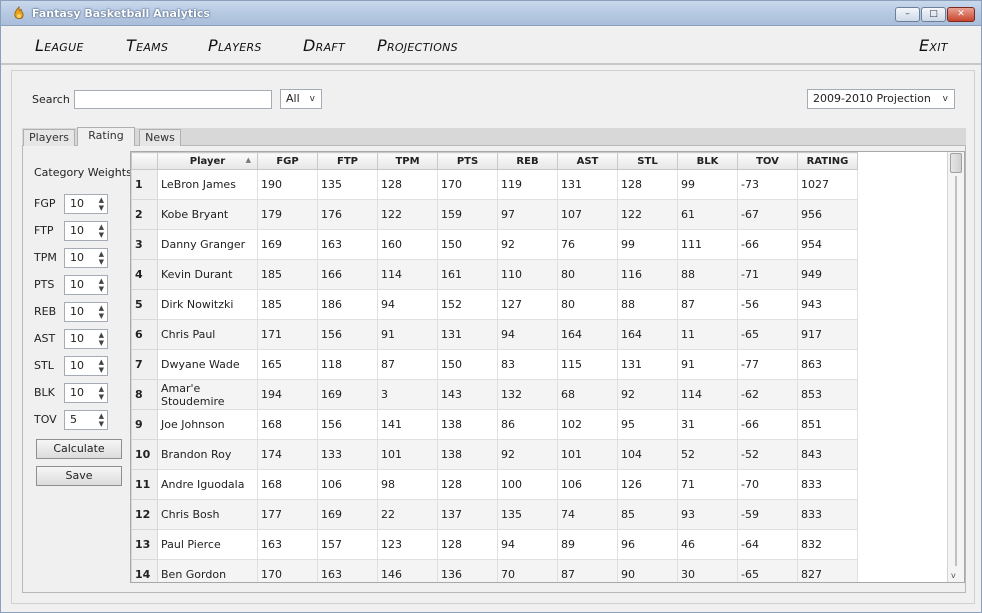  I want to click on stat-cell-tov: -62, so click(767, 394).